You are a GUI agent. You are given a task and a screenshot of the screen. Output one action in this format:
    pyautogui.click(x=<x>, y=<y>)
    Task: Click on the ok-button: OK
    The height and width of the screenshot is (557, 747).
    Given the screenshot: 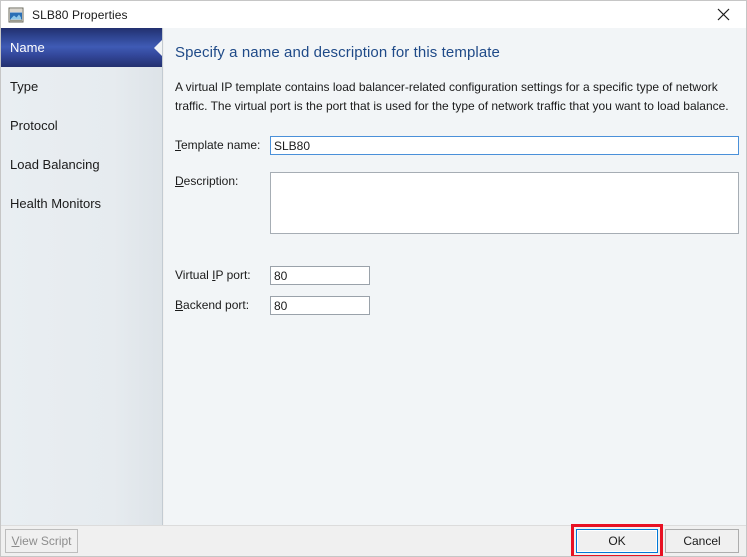 What is the action you would take?
    pyautogui.click(x=617, y=541)
    